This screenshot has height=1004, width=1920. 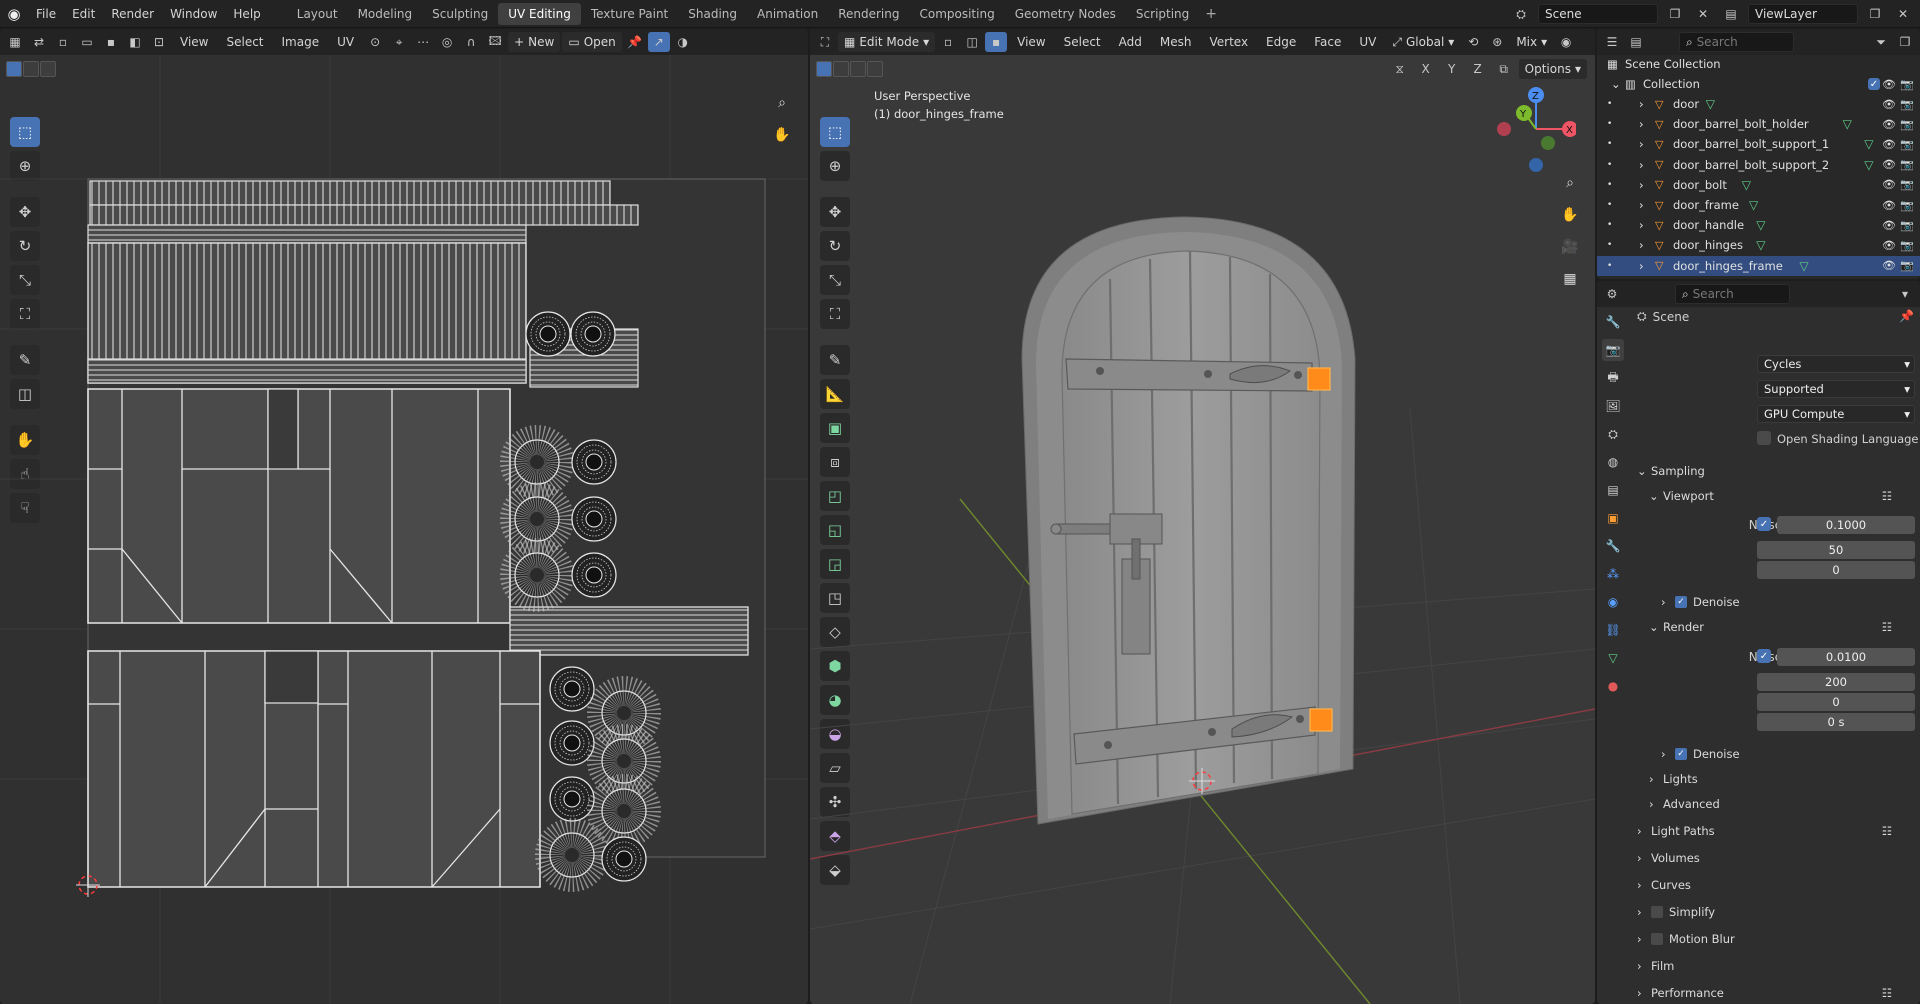 I want to click on tab-shading: Shading, so click(x=712, y=14).